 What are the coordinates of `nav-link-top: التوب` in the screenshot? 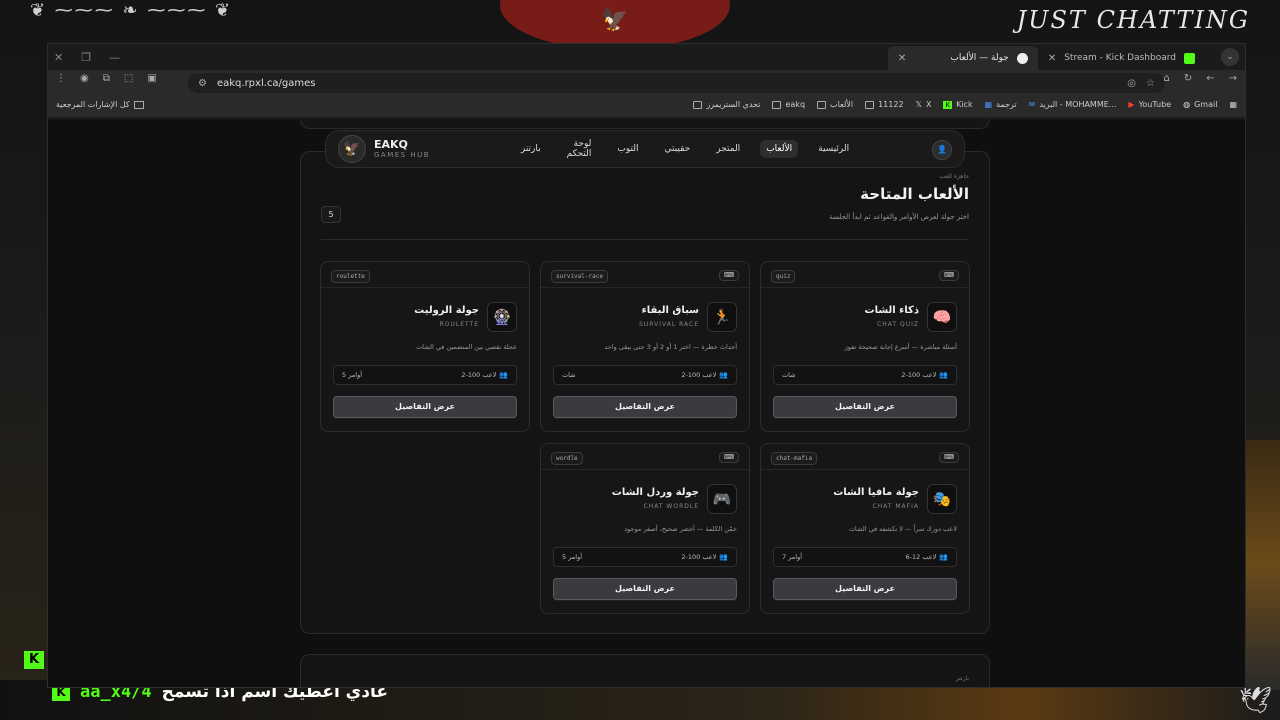 It's located at (627, 149).